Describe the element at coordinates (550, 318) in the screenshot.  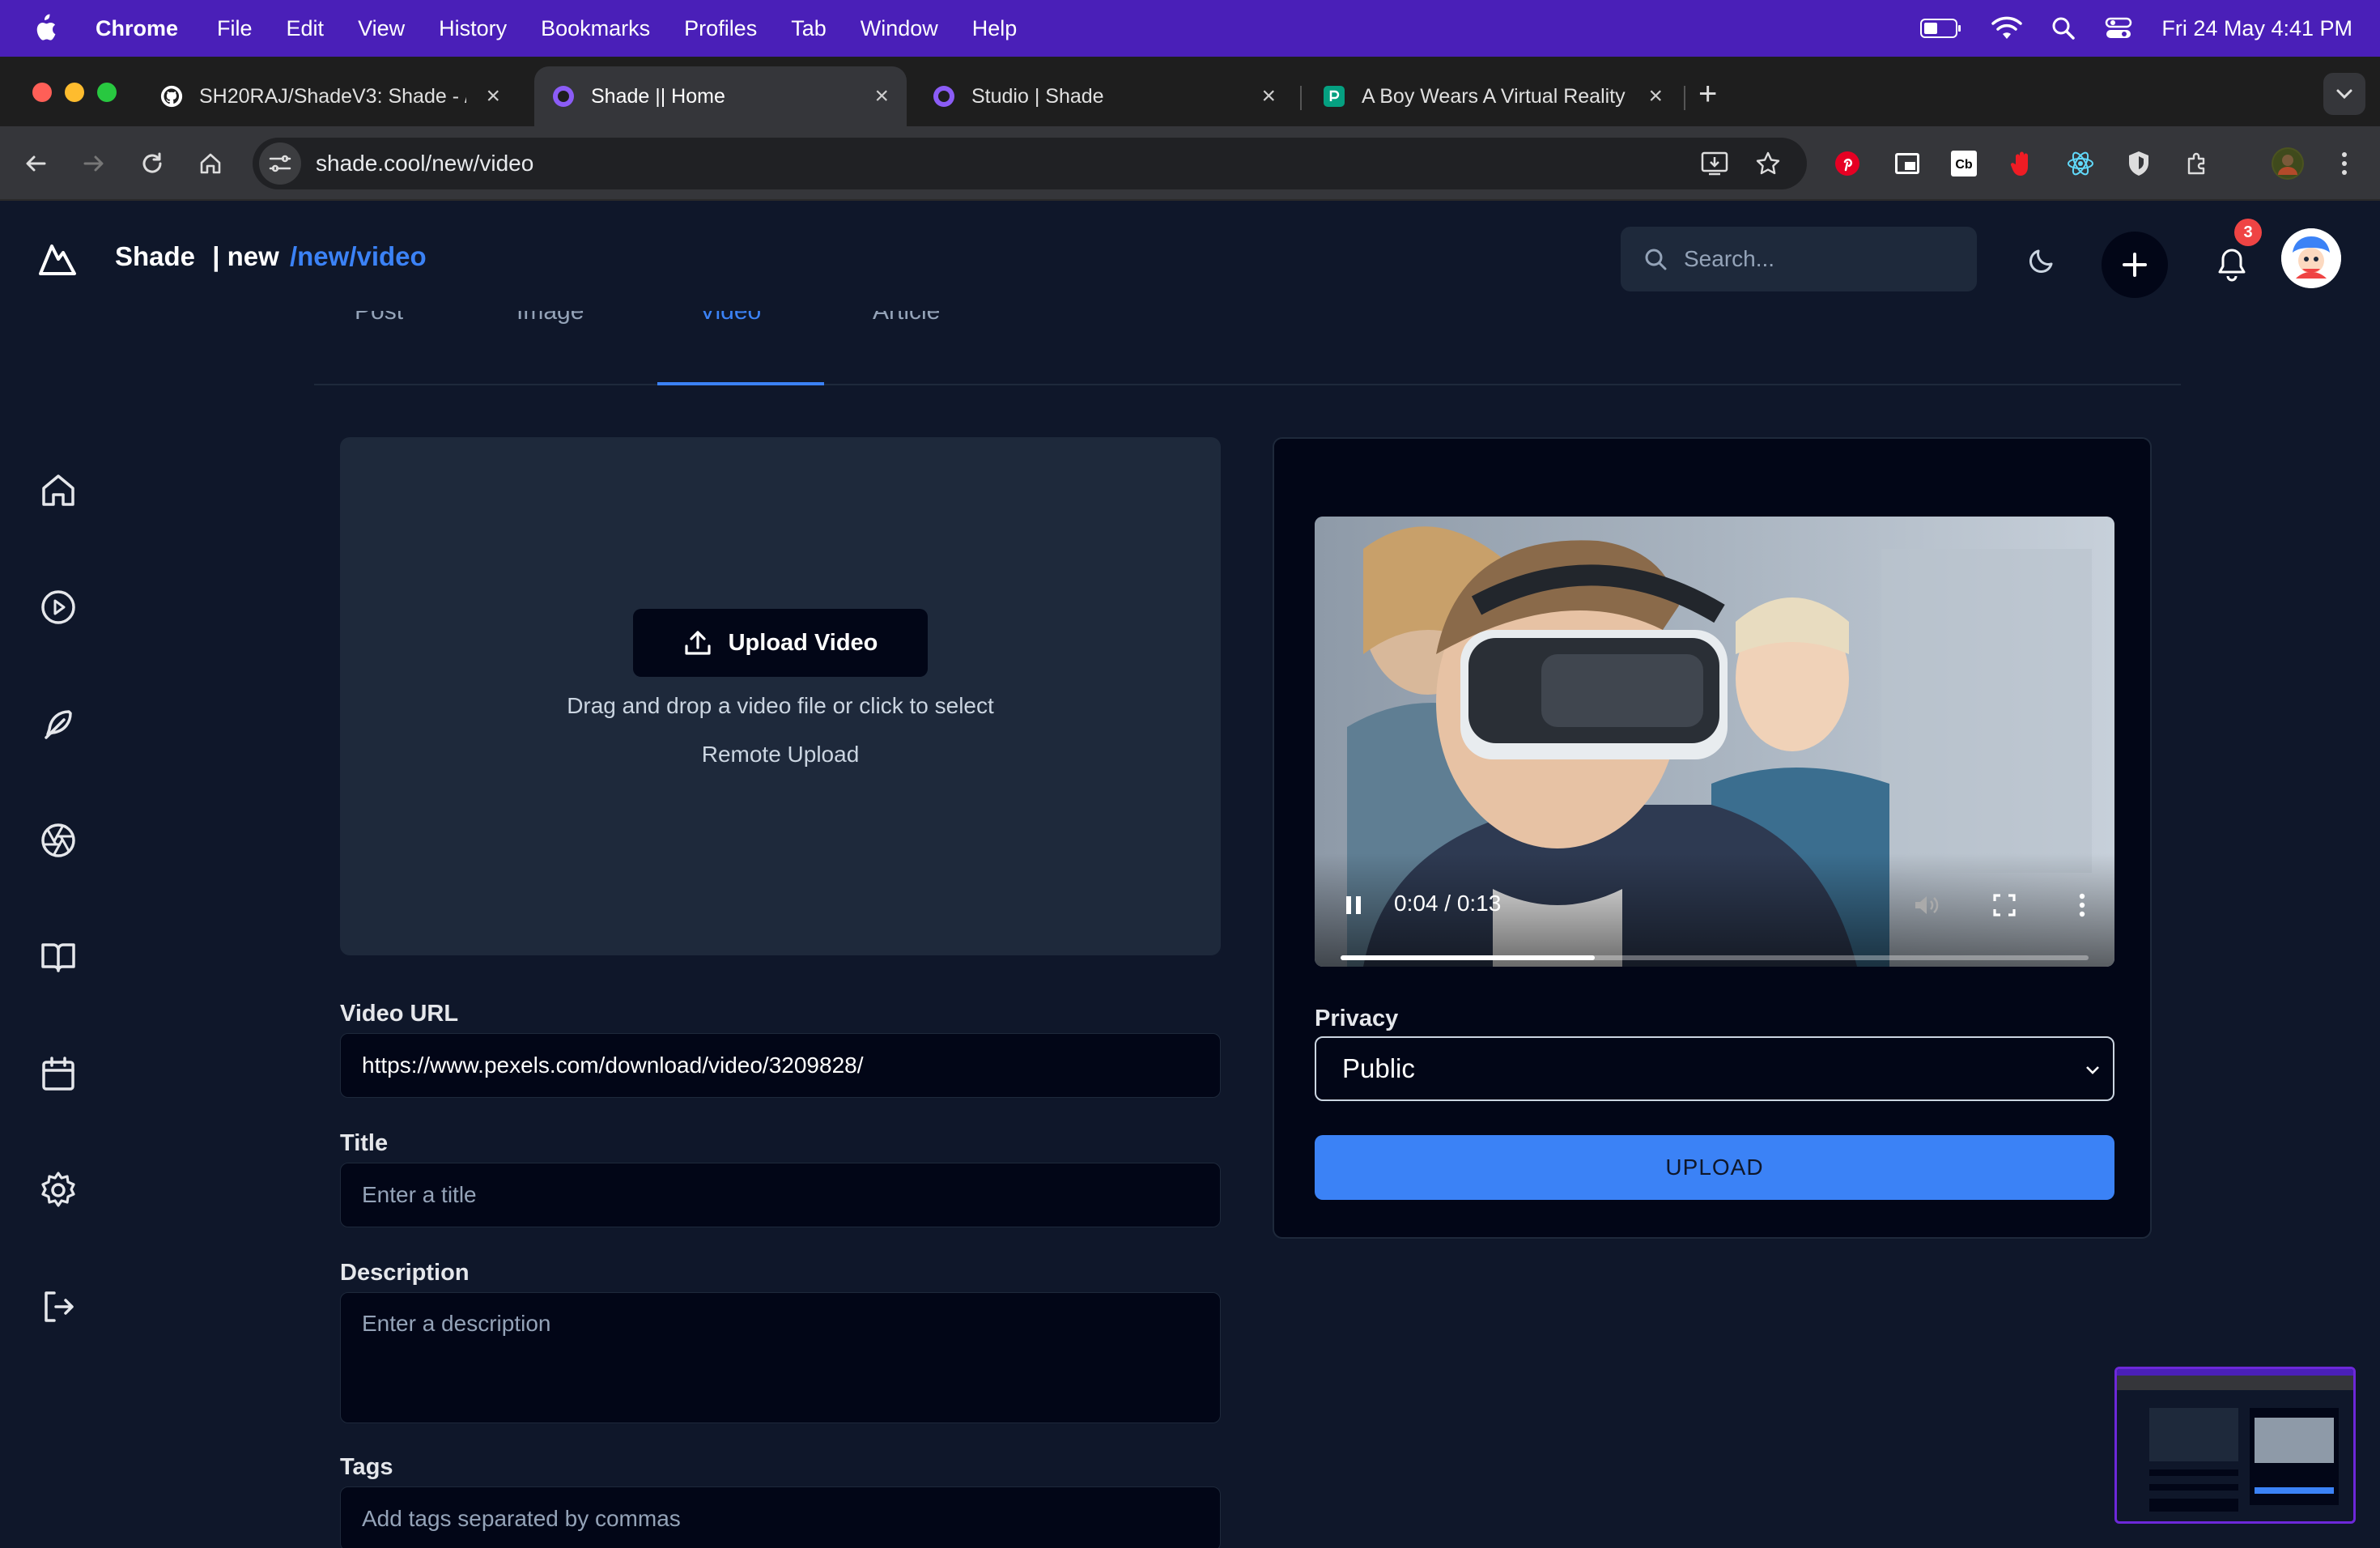
I see `tab-image-label: Image` at that location.